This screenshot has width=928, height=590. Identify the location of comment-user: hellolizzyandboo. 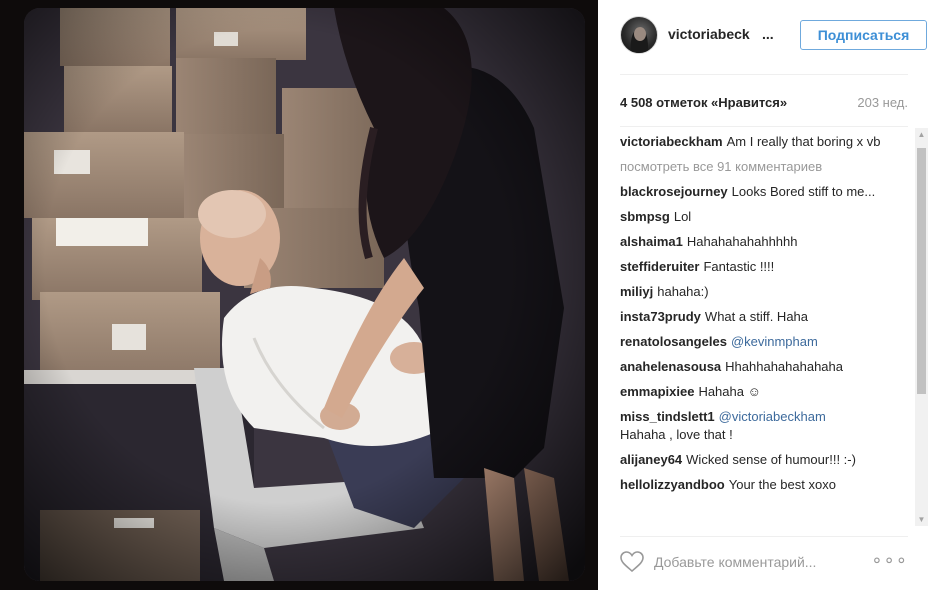
(672, 484).